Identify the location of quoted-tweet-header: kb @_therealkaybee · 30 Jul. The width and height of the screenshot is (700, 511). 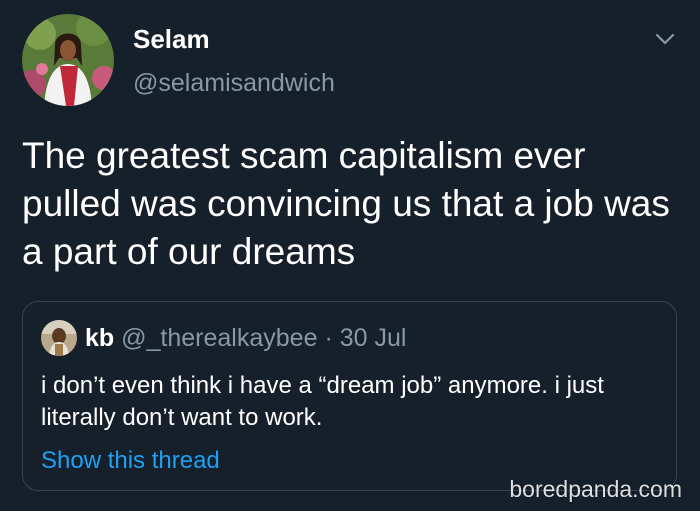
(245, 338).